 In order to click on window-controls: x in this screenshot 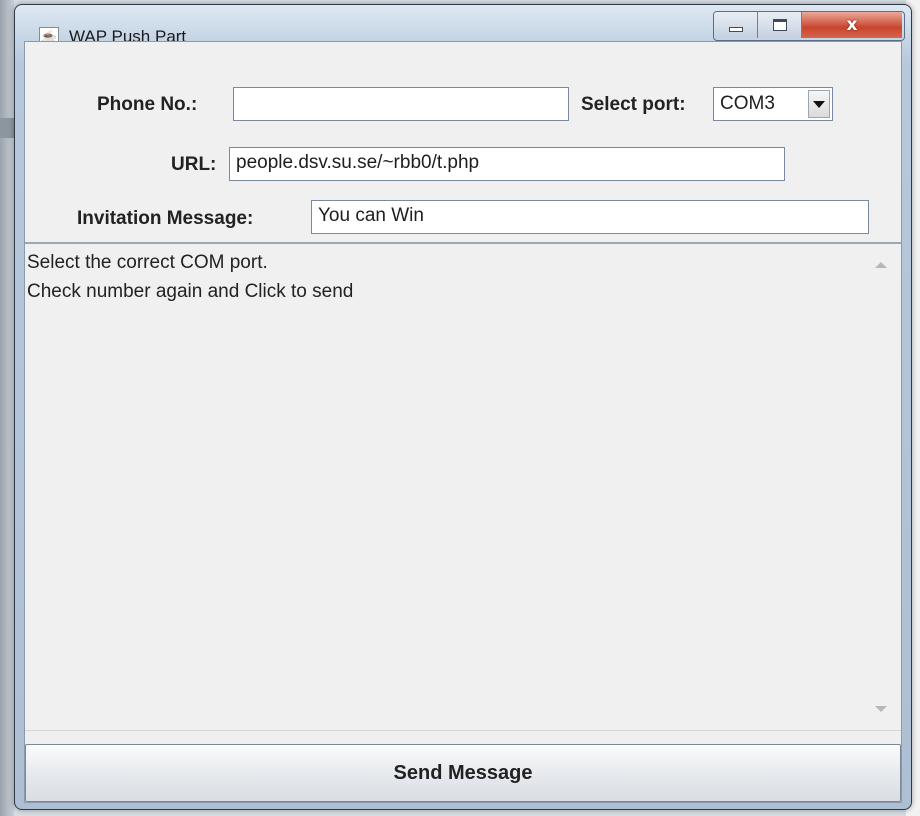, I will do `click(809, 26)`.